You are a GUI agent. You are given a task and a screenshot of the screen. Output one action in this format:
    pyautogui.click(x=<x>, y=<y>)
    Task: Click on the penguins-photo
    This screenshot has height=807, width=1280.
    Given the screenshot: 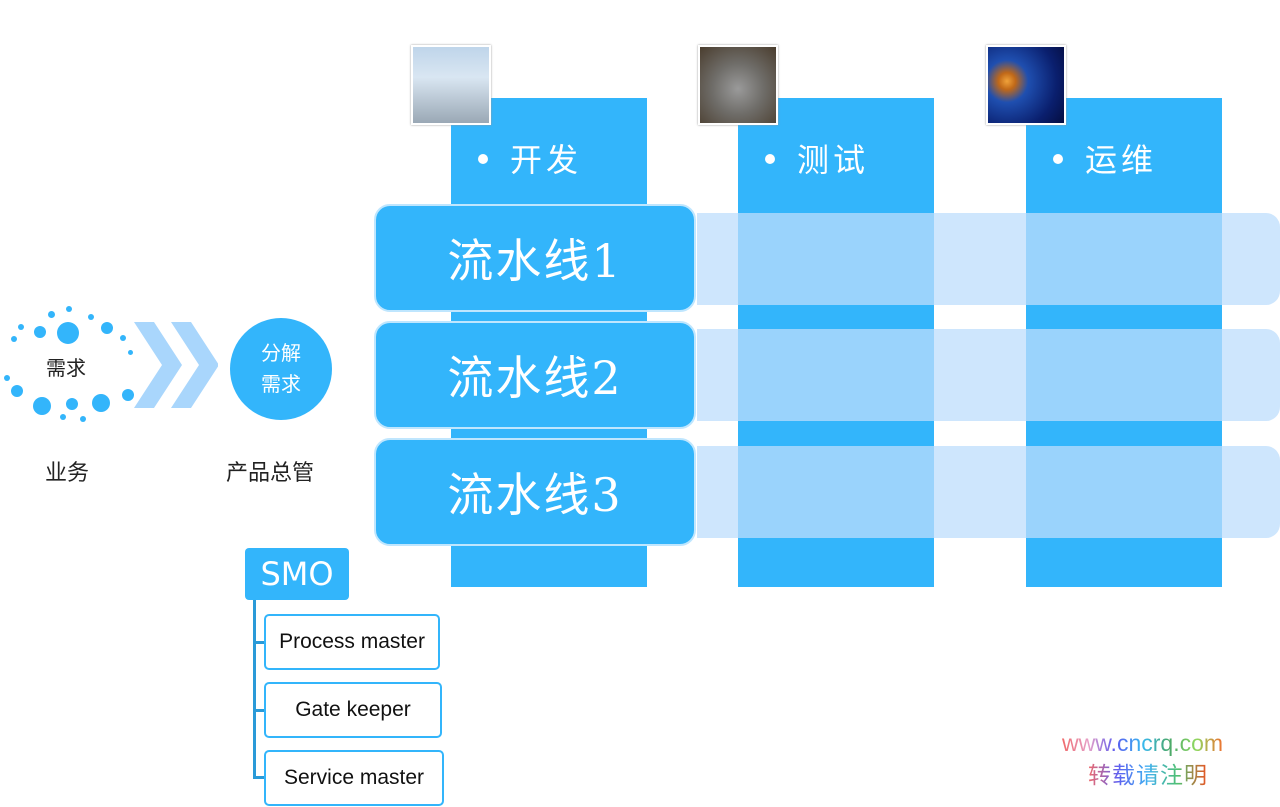 What is the action you would take?
    pyautogui.click(x=451, y=85)
    